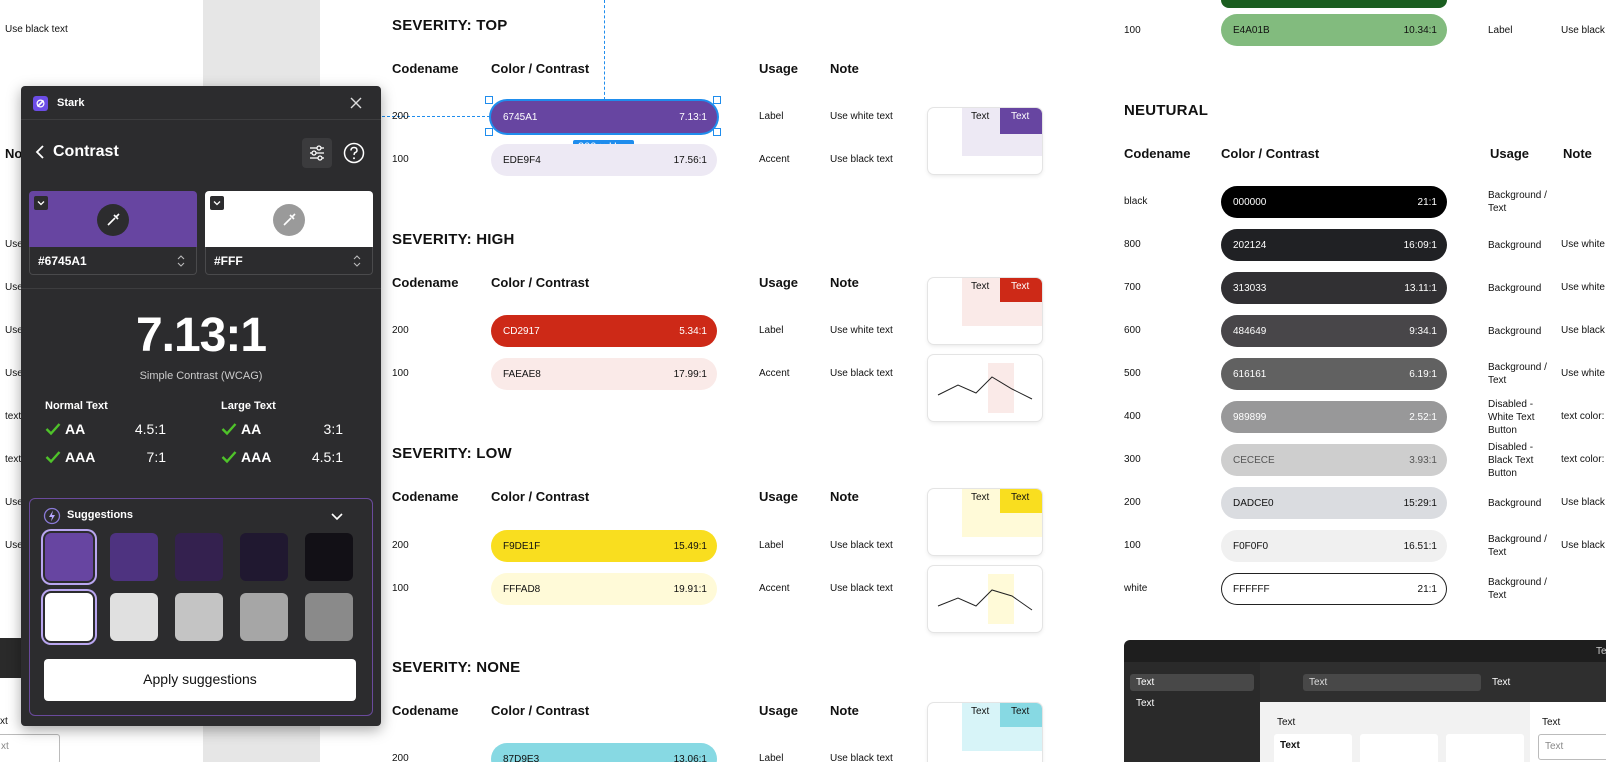 Image resolution: width=1606 pixels, height=762 pixels. What do you see at coordinates (1334, 202) in the screenshot?
I see `color-pill: 000000 21:1` at bounding box center [1334, 202].